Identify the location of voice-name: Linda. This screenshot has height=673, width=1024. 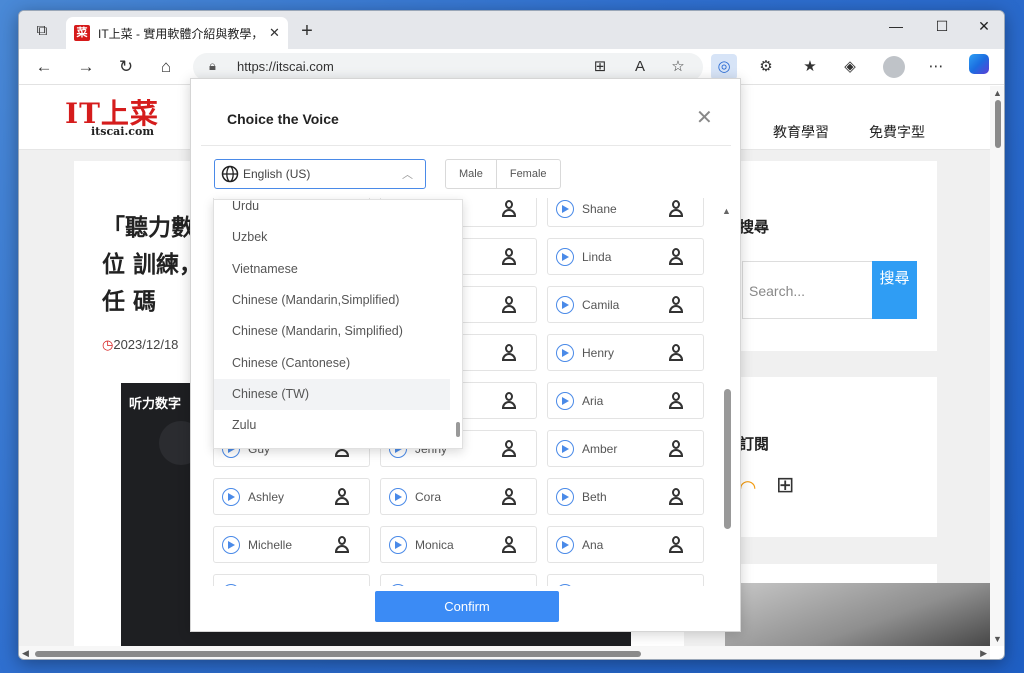
(597, 257).